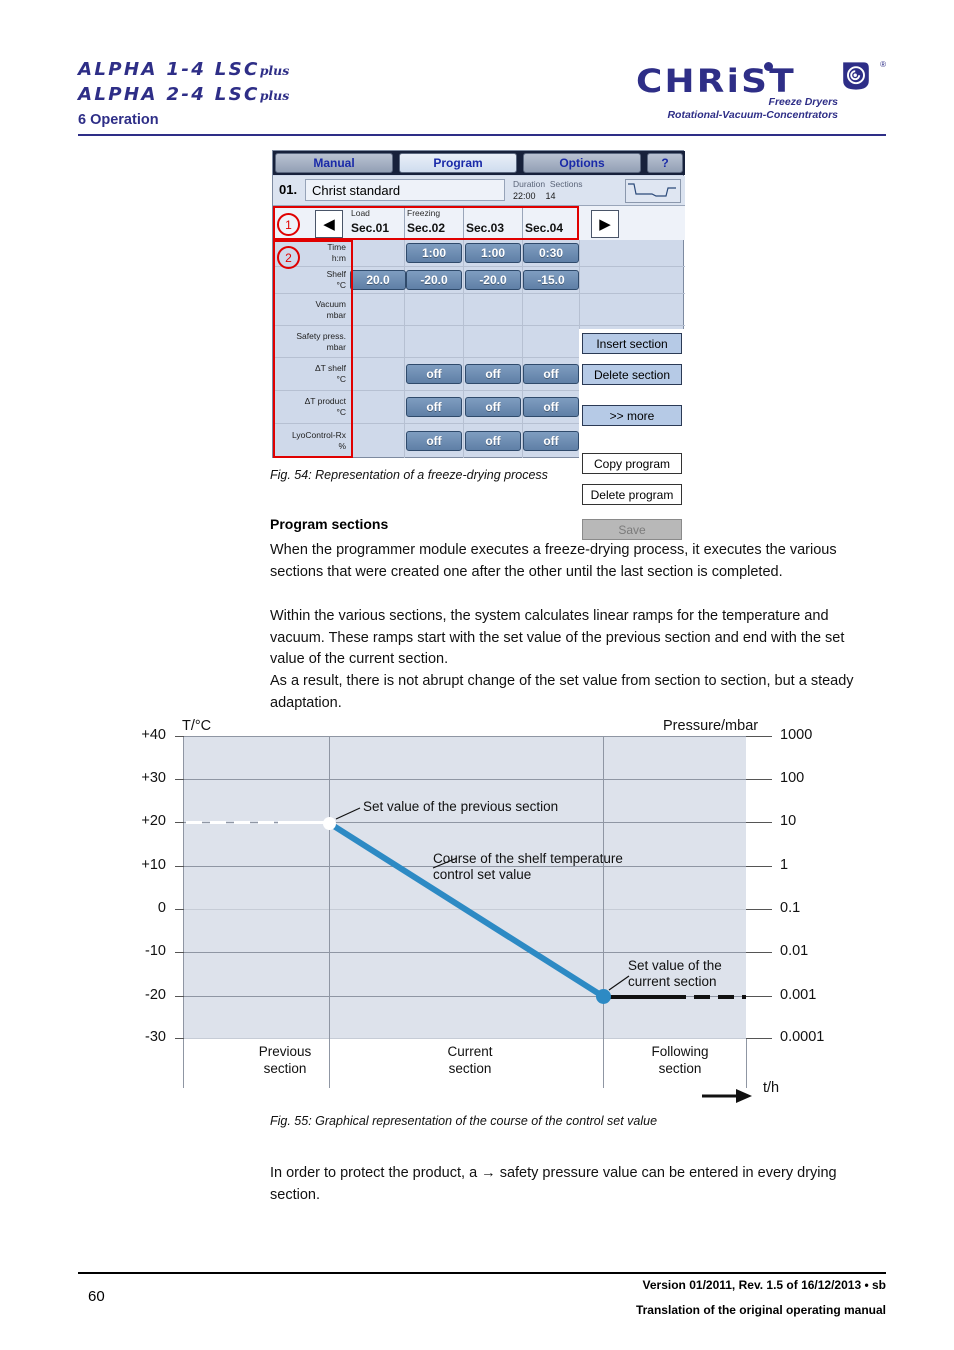  What do you see at coordinates (360, 213) in the screenshot?
I see `group-label-load: Load` at bounding box center [360, 213].